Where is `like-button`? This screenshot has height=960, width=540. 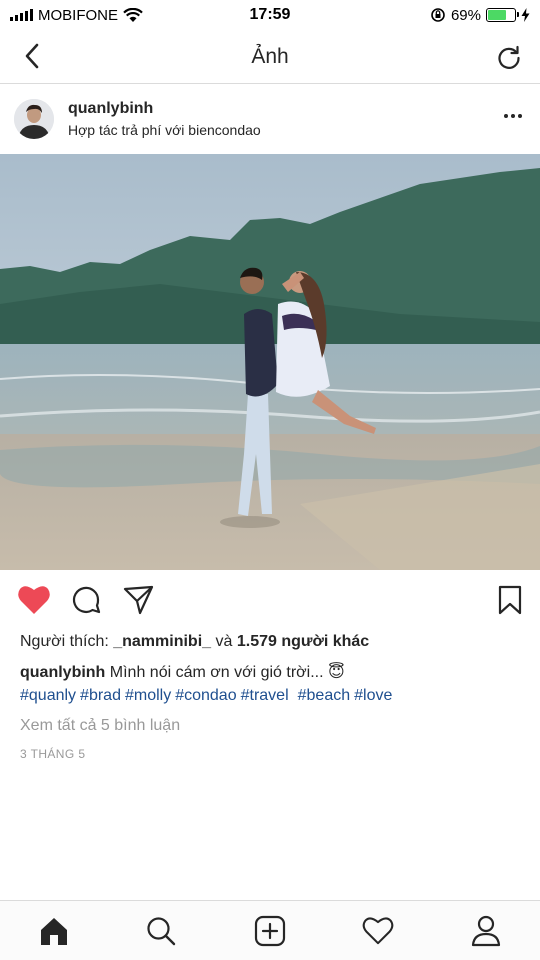 like-button is located at coordinates (34, 600).